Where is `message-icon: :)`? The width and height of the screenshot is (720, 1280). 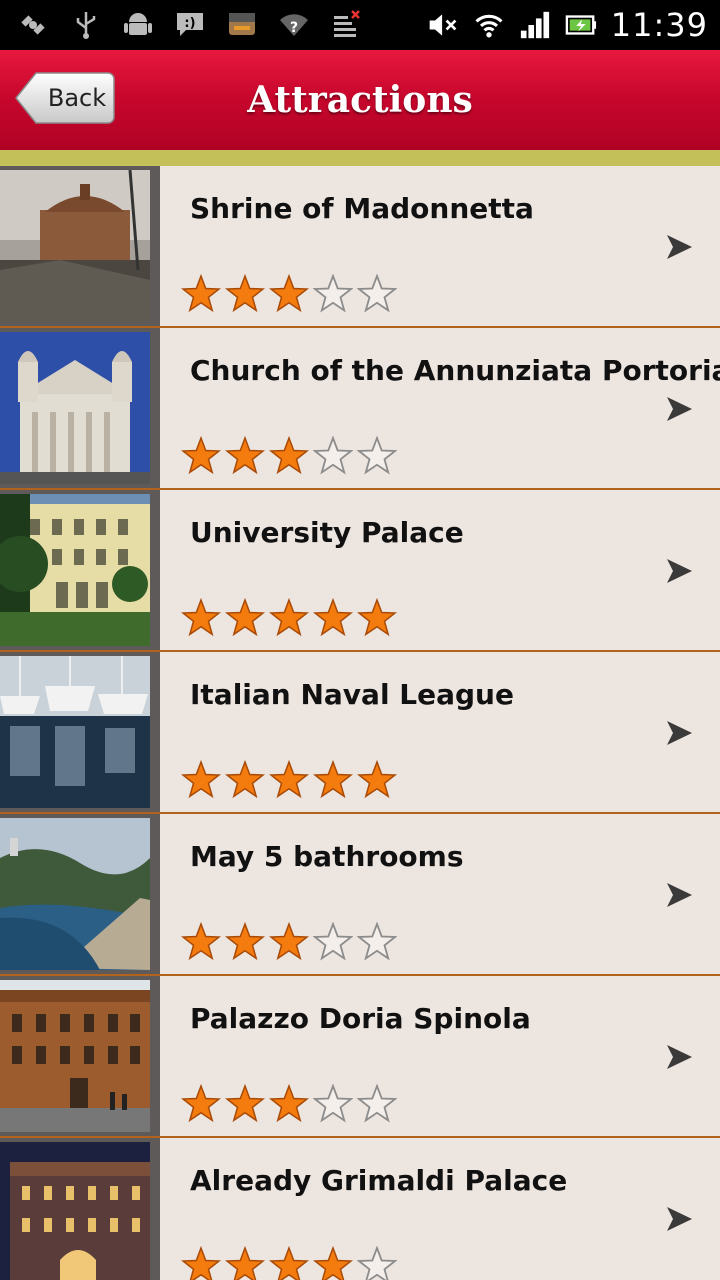 message-icon: :) is located at coordinates (190, 24).